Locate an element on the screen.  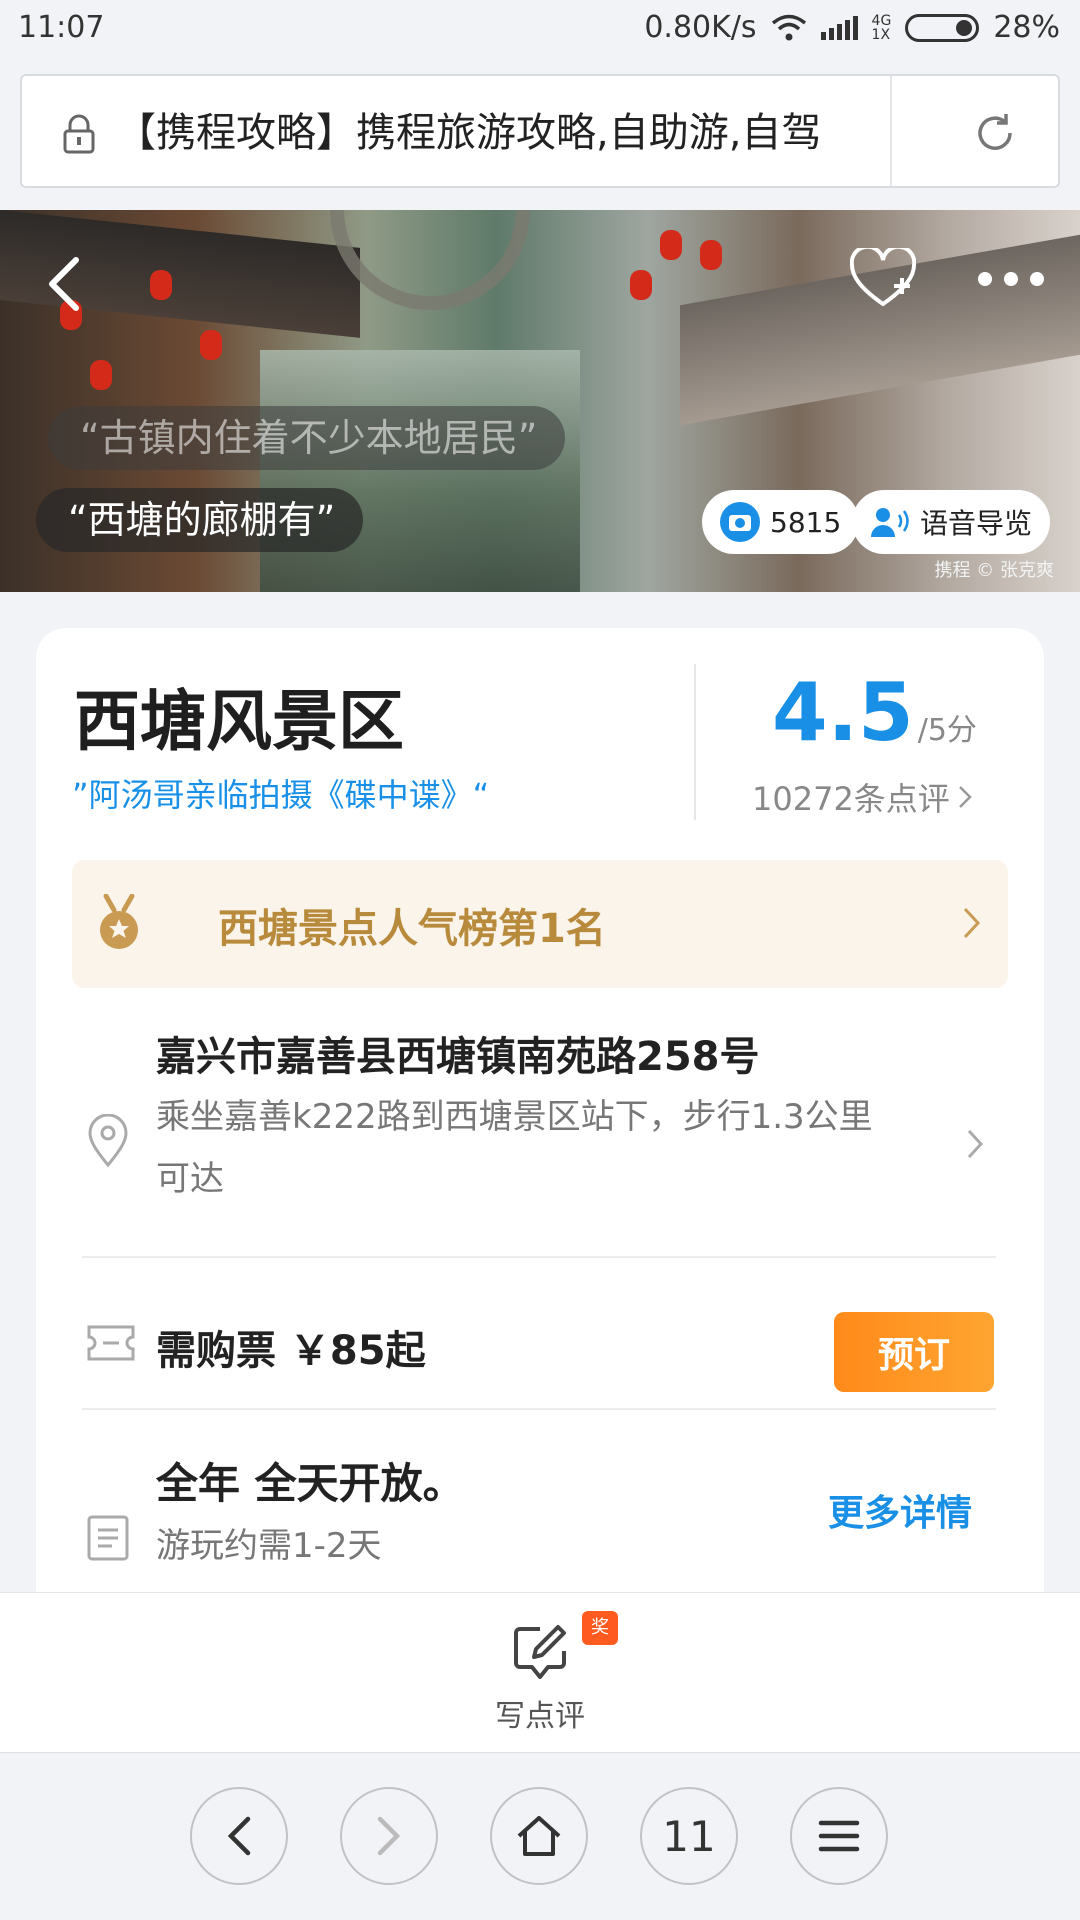
write-review-bar: 奖 写点评 is located at coordinates (540, 1672).